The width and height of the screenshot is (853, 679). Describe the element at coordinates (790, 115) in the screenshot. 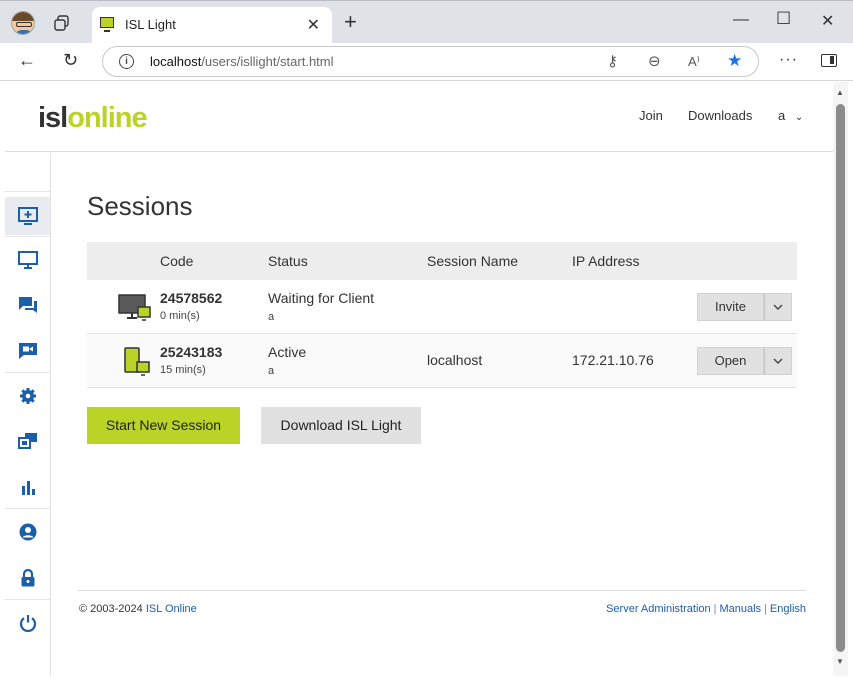

I see `user-menu: a ⌄` at that location.